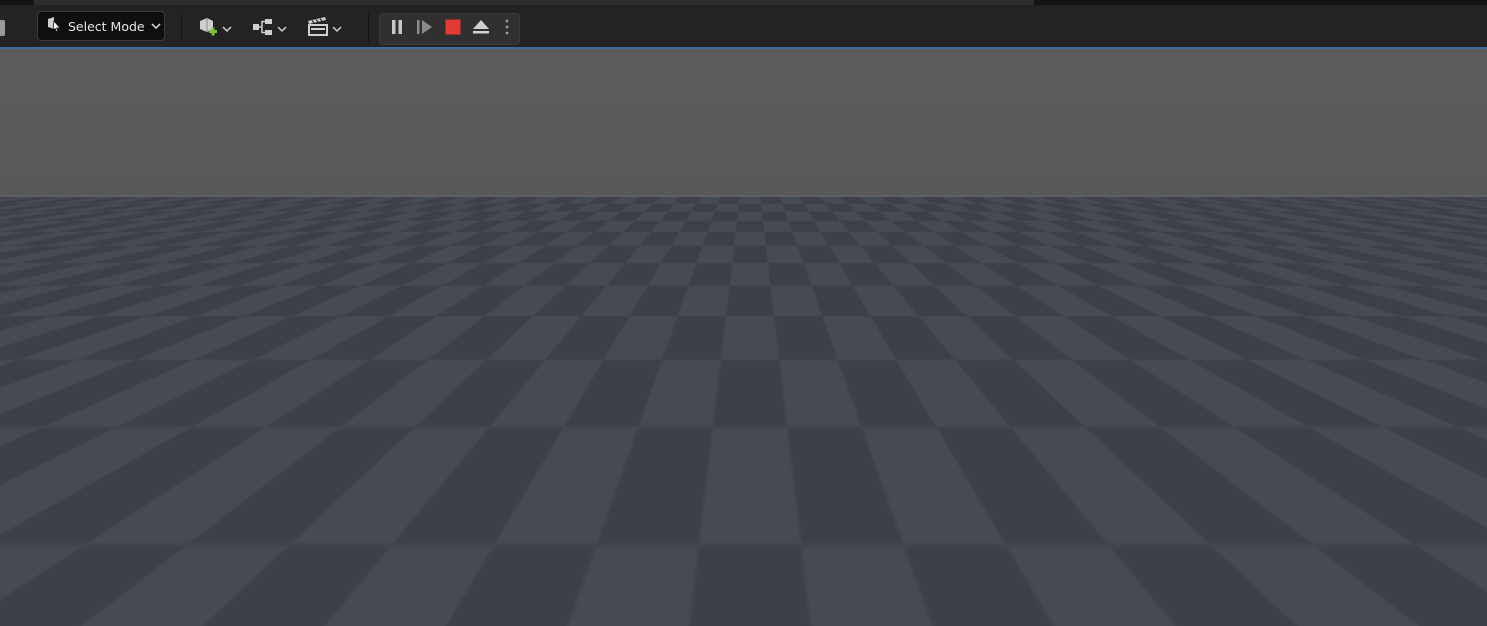 This screenshot has height=626, width=1487. What do you see at coordinates (106, 26) in the screenshot?
I see `select-mode-label: Select Mode` at bounding box center [106, 26].